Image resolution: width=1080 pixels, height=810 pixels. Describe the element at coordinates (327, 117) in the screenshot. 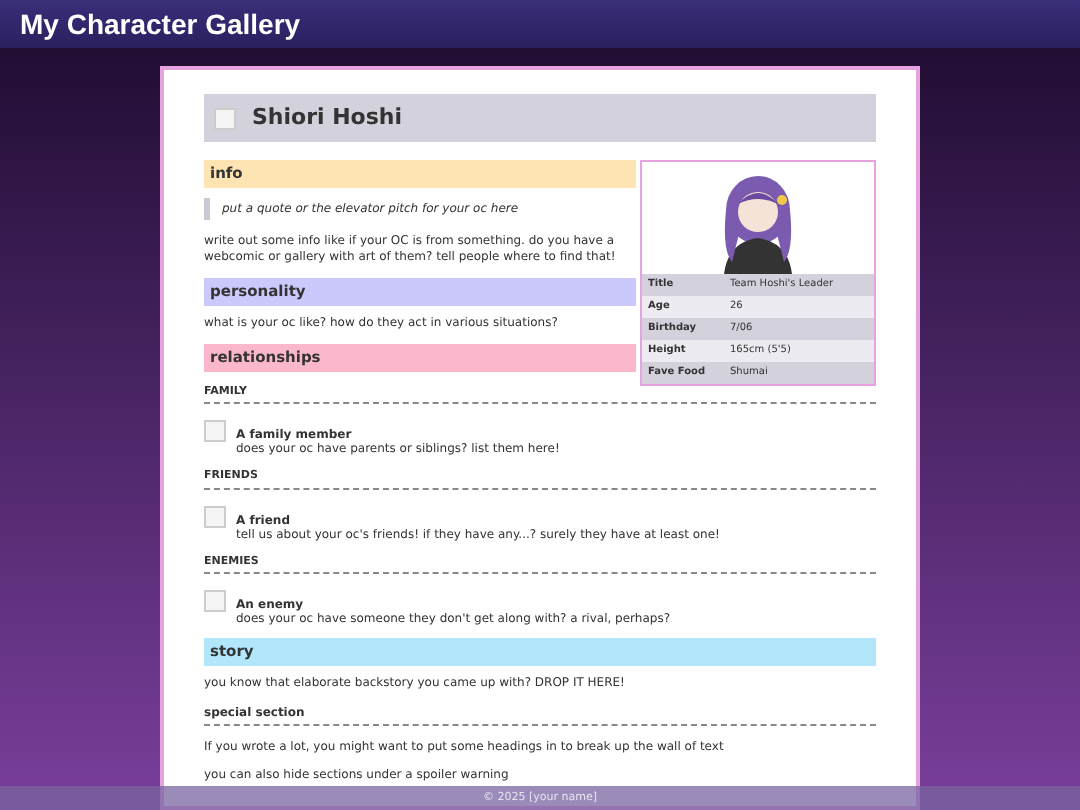

I see `character-name: Shiori Hoshi` at that location.